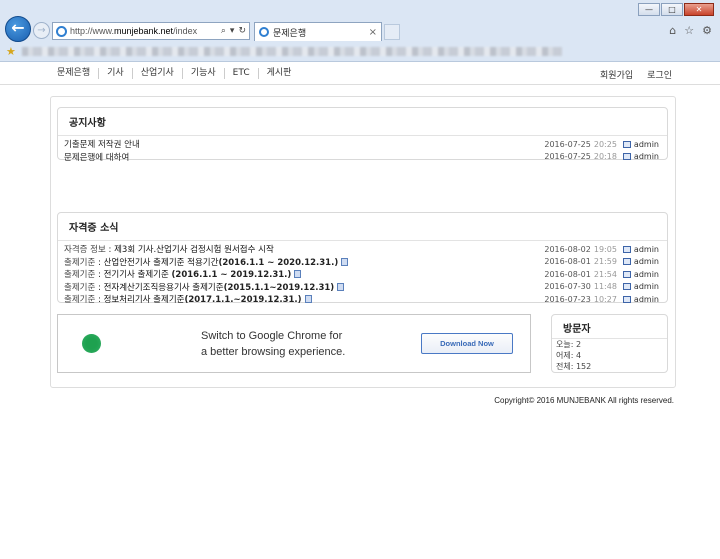  Describe the element at coordinates (609, 327) in the screenshot. I see `visitors-title: 방문자` at that location.